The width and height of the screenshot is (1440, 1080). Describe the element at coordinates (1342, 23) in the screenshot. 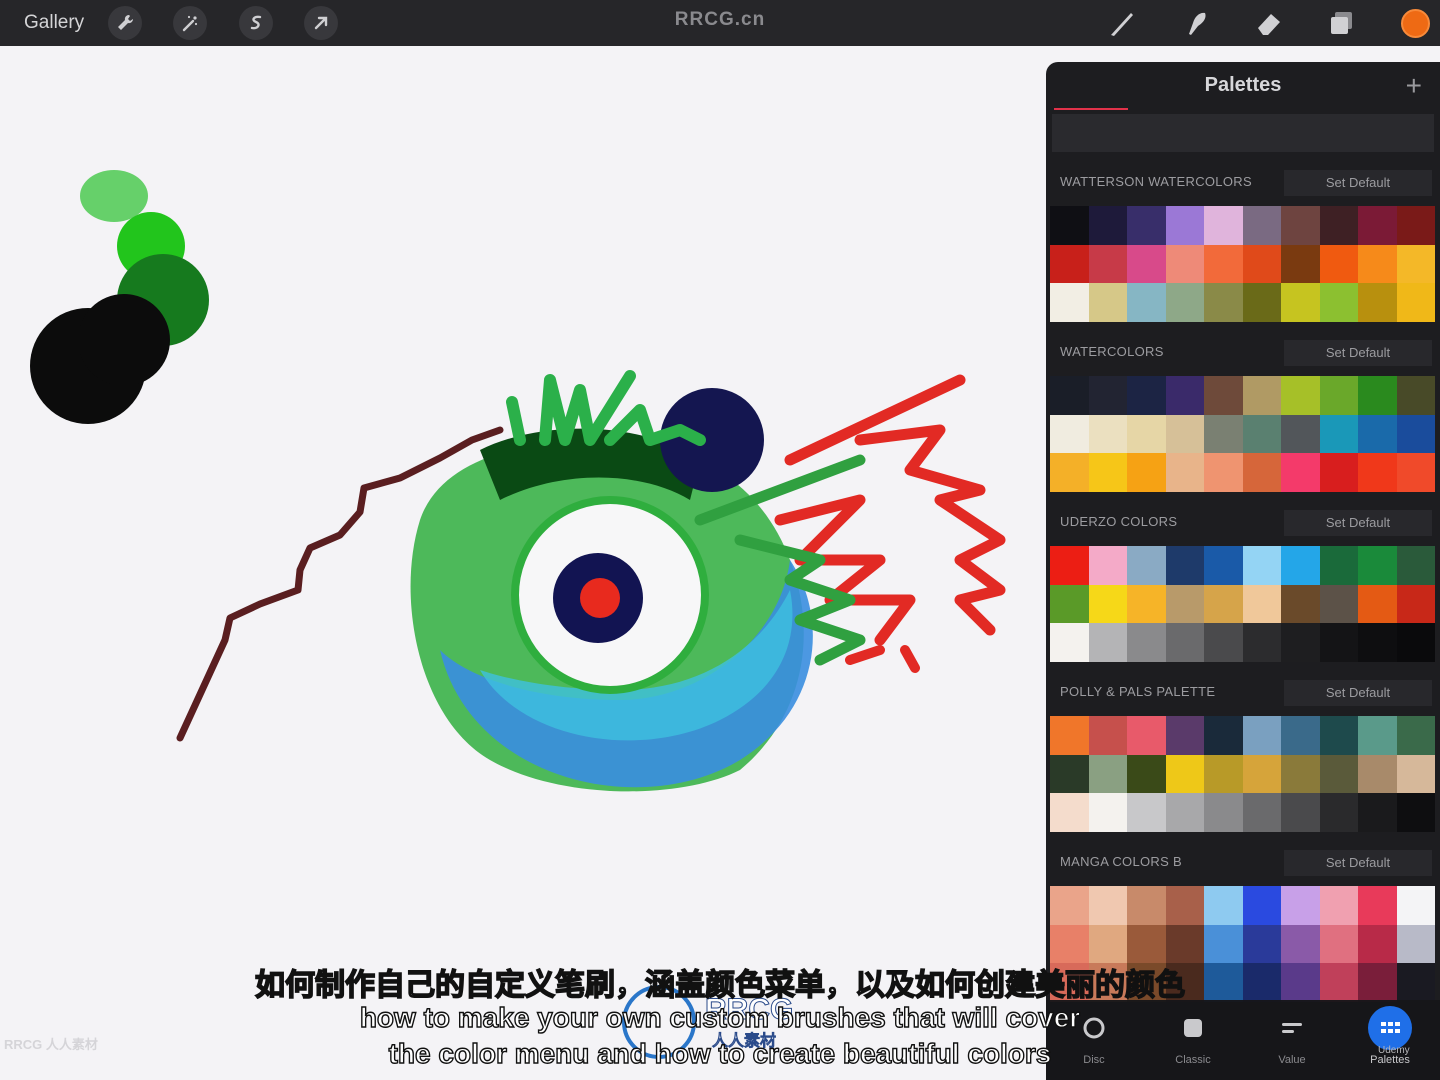

I see `layers-button` at that location.